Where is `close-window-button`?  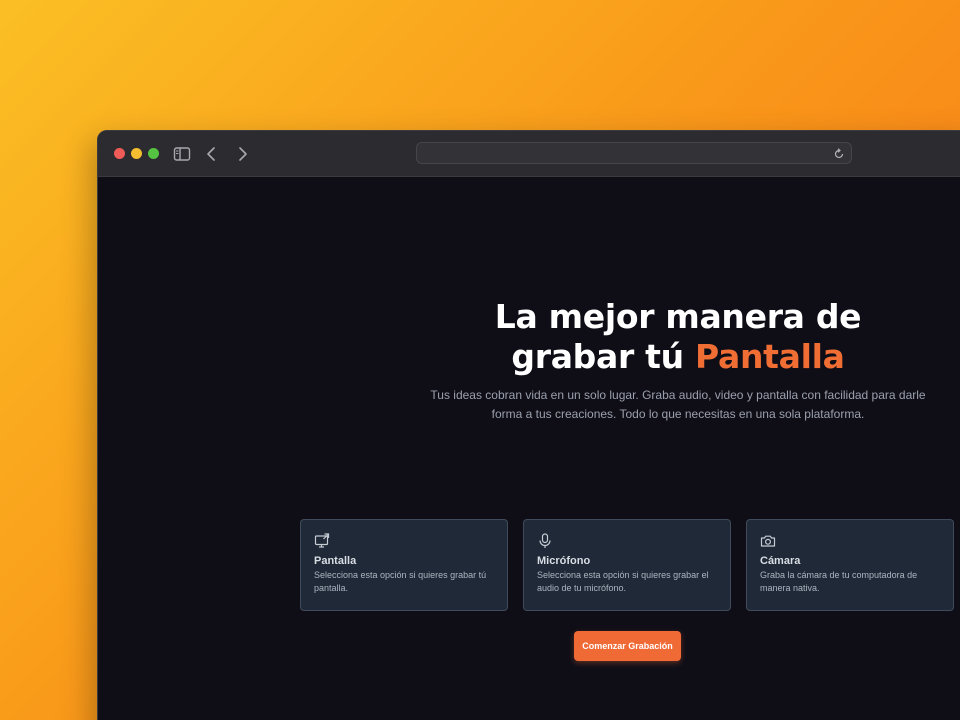 close-window-button is located at coordinates (119, 153).